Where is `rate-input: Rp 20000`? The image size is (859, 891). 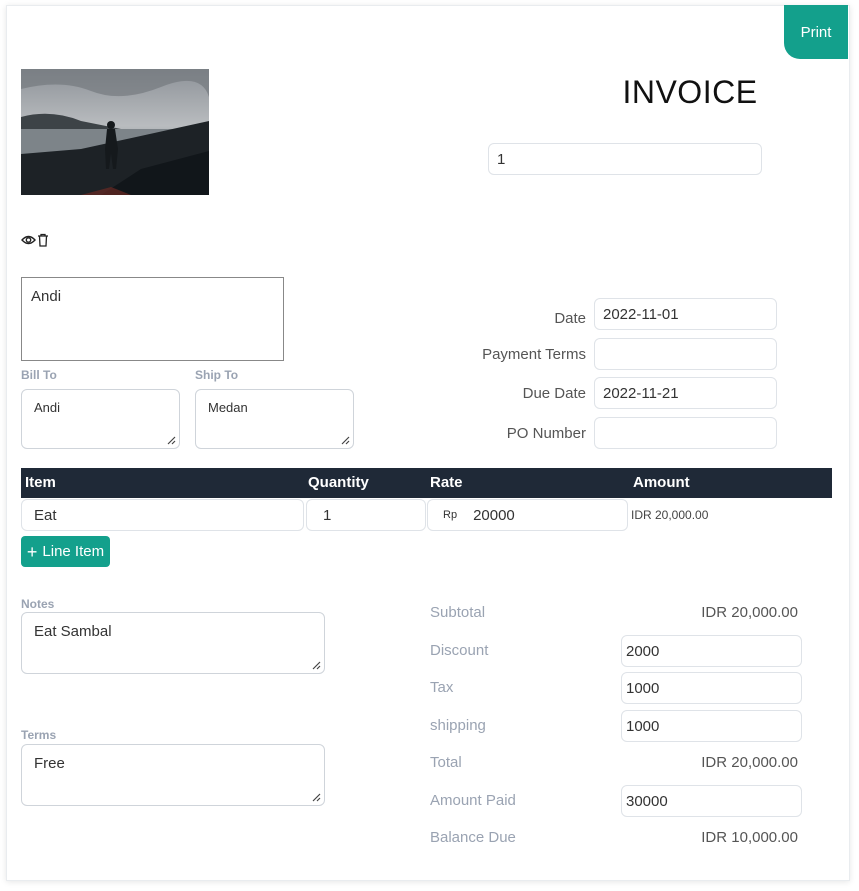 rate-input: Rp 20000 is located at coordinates (527, 515).